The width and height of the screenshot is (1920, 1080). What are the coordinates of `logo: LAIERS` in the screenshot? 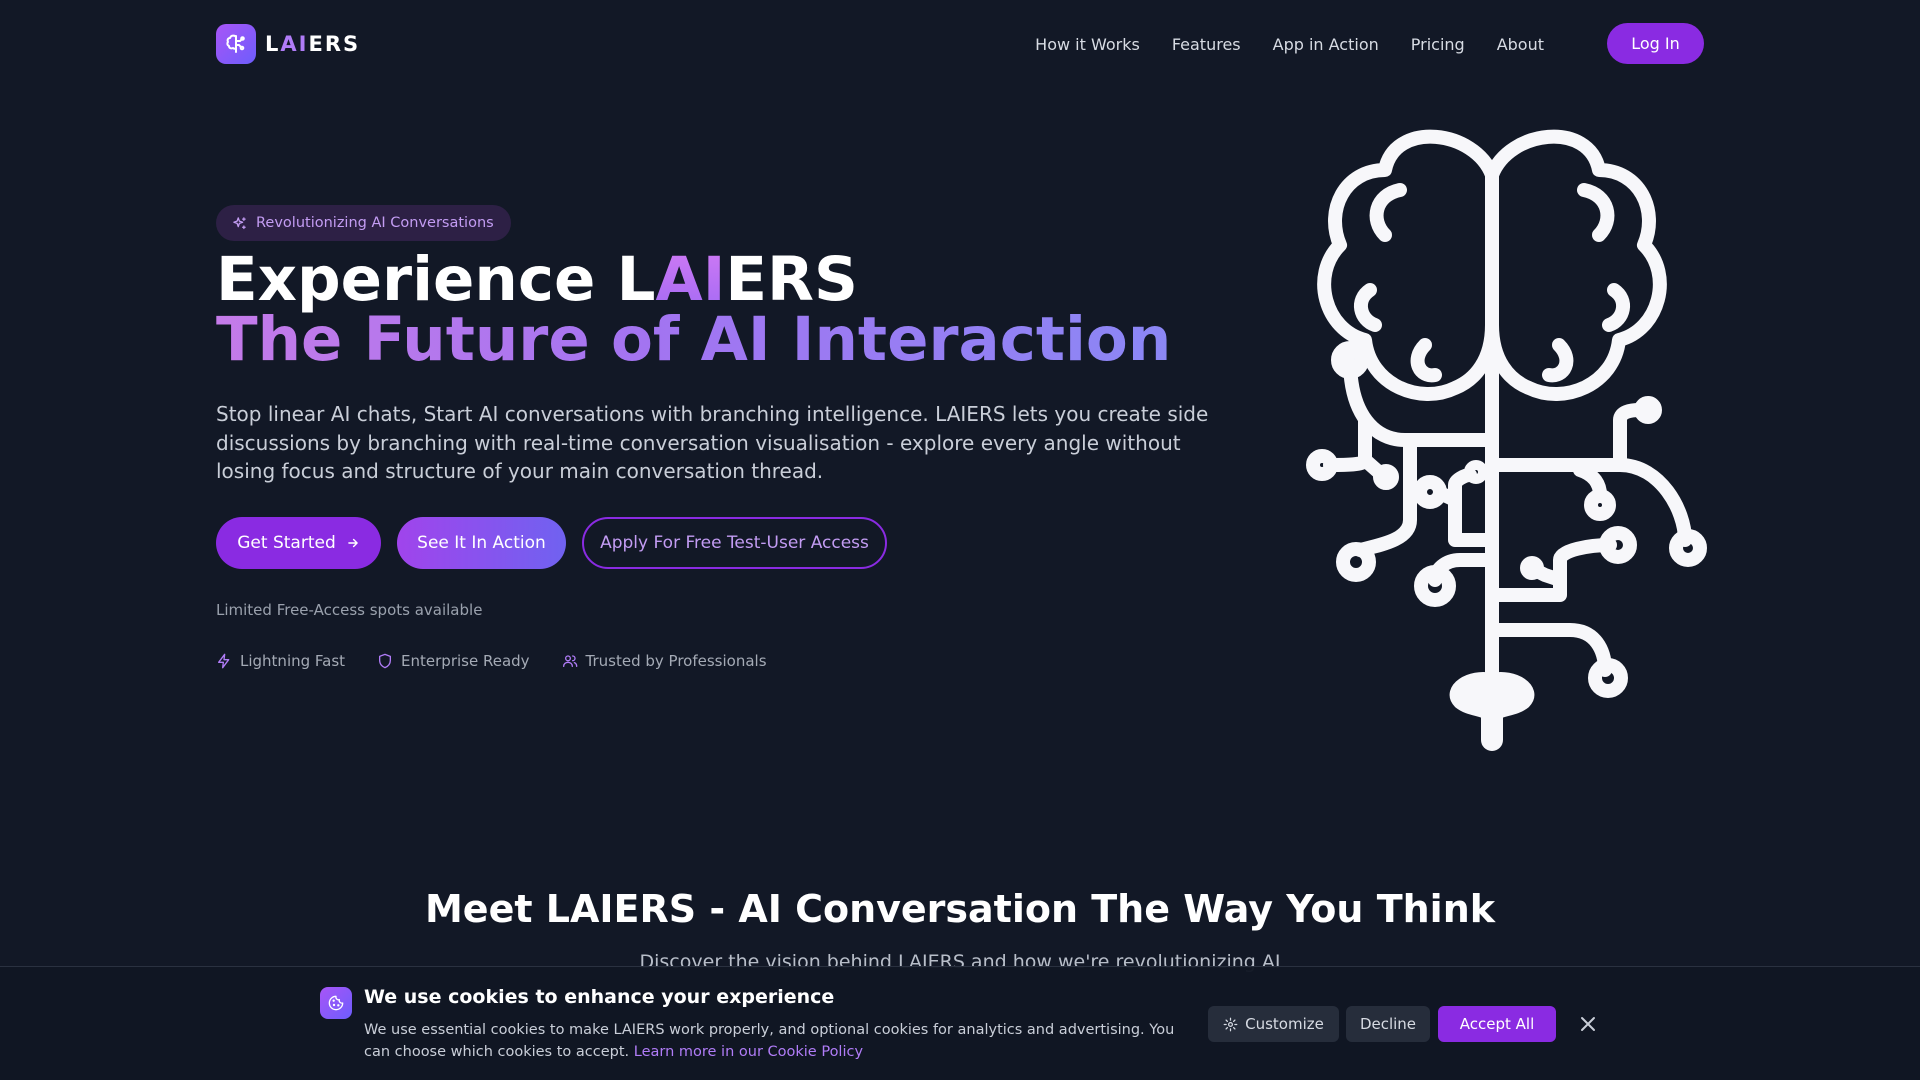 It's located at (288, 44).